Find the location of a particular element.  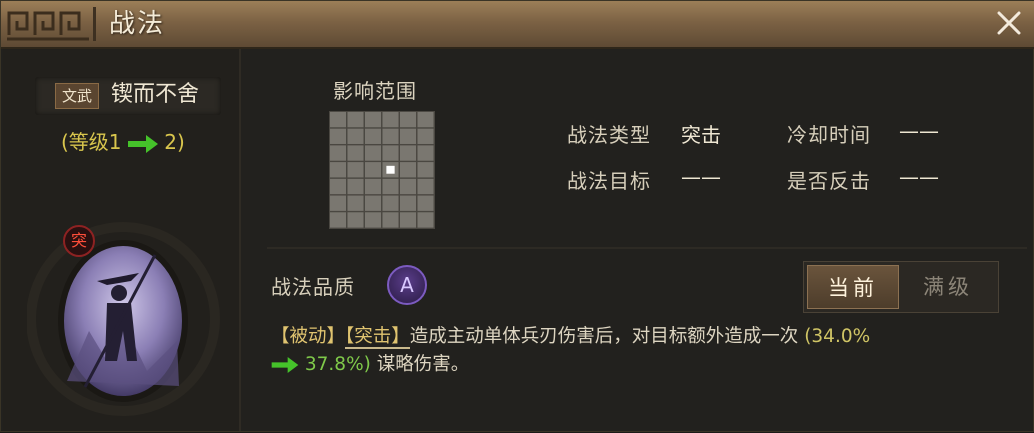

skill-portrait: 突 is located at coordinates (126, 316).